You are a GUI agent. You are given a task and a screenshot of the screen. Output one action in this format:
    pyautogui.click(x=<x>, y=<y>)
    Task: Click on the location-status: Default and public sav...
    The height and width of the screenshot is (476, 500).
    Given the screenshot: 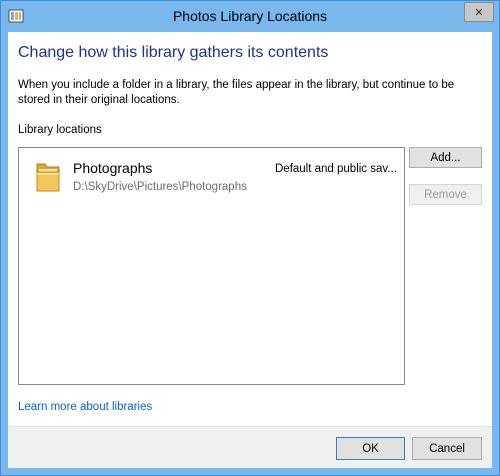 What is the action you would take?
    pyautogui.click(x=336, y=169)
    